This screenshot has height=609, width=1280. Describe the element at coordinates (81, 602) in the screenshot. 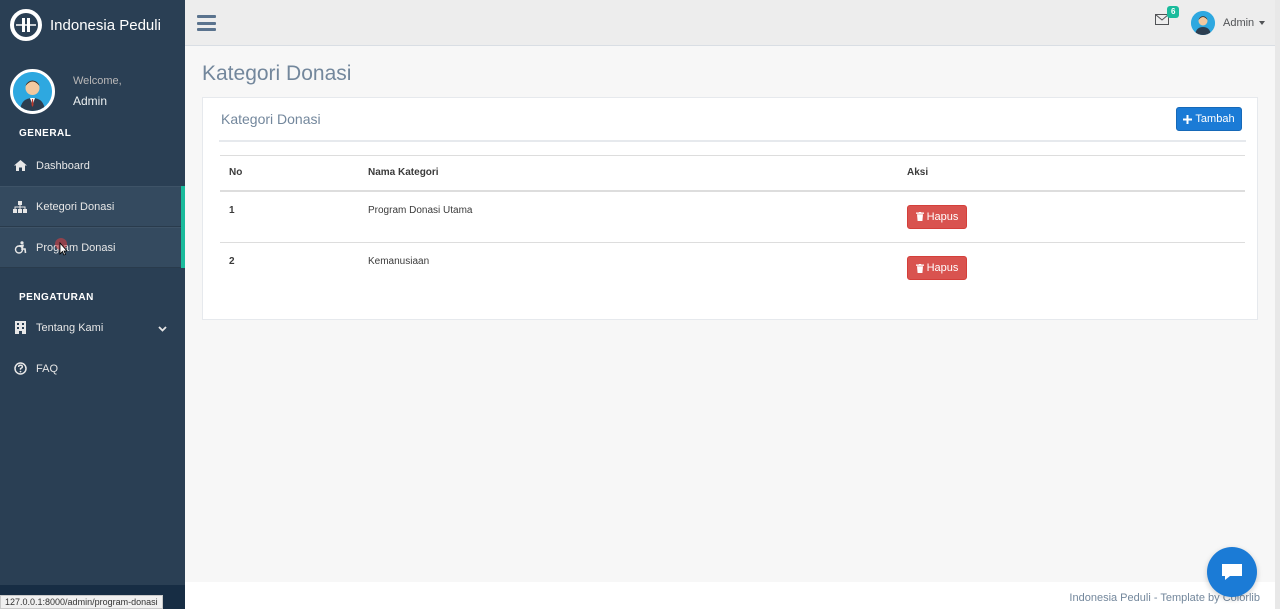

I see `status-bar-url: 127.0.0.1:8000/admin/program-donasi` at that location.